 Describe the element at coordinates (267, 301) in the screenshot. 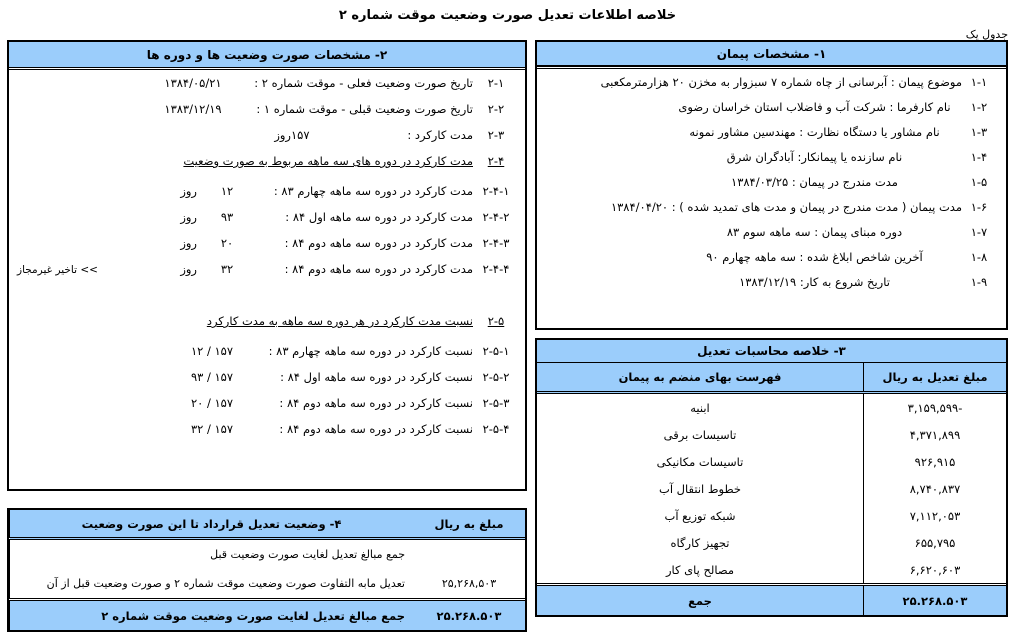

I see `row-spacer` at that location.